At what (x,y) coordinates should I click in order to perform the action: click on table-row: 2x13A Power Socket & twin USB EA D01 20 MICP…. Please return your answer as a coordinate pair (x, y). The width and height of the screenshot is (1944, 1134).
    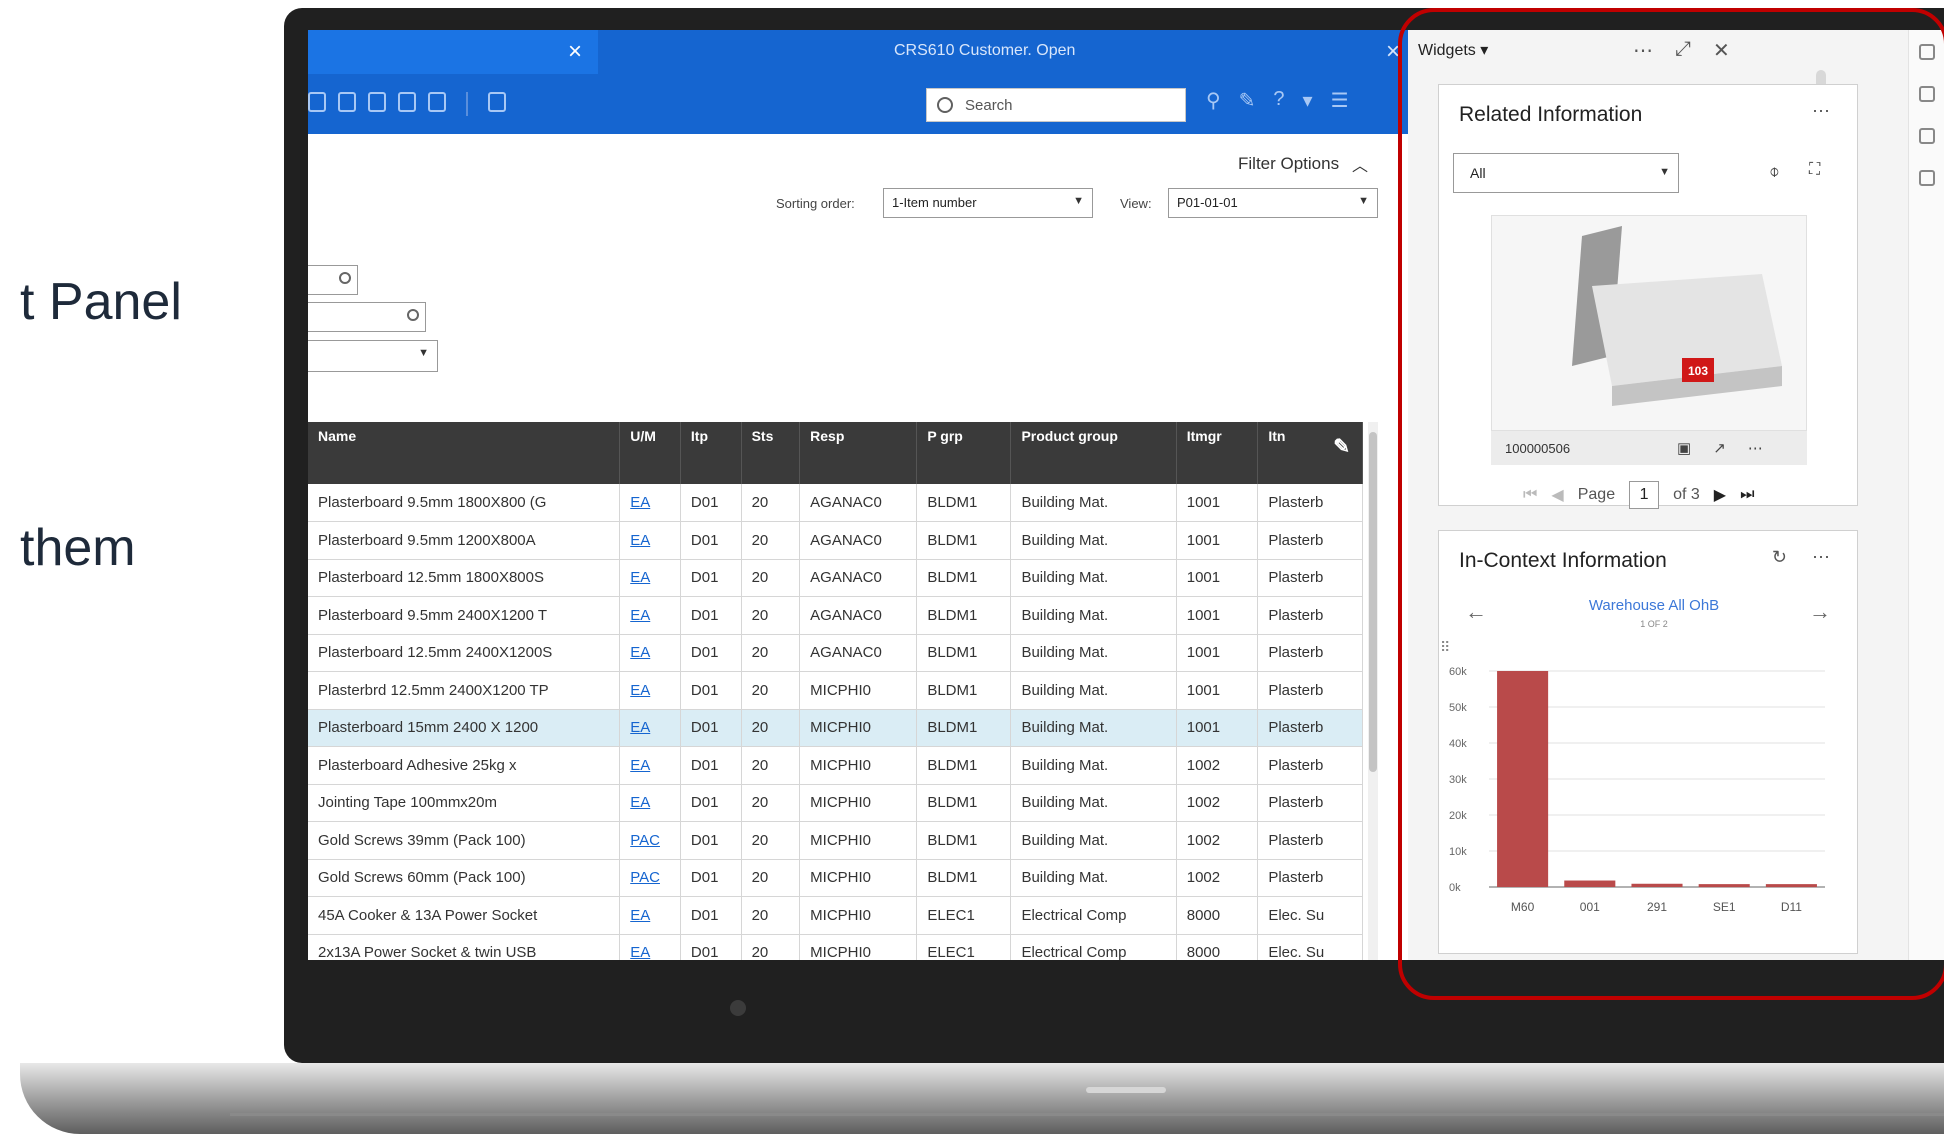
    Looking at the image, I should click on (835, 947).